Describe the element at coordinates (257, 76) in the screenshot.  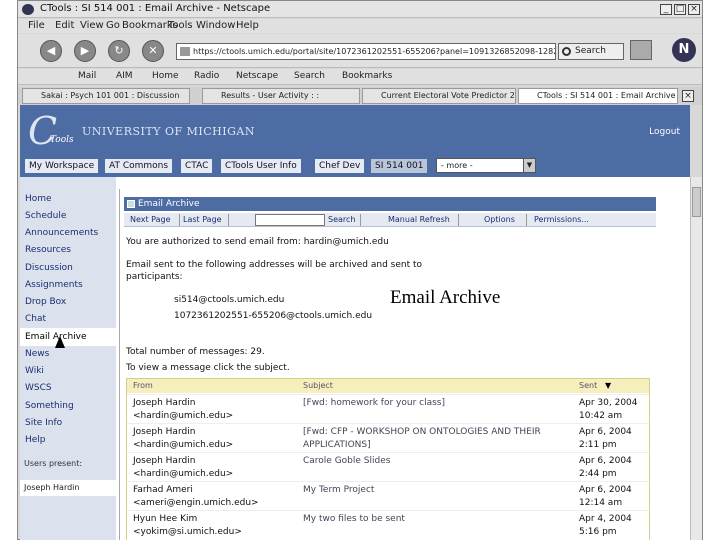
I see `bookmark-netscape: Netscape` at that location.